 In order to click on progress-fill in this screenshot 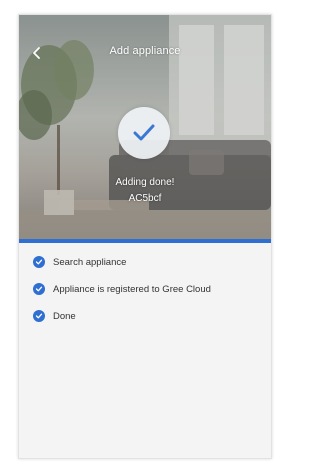, I will do `click(145, 241)`.